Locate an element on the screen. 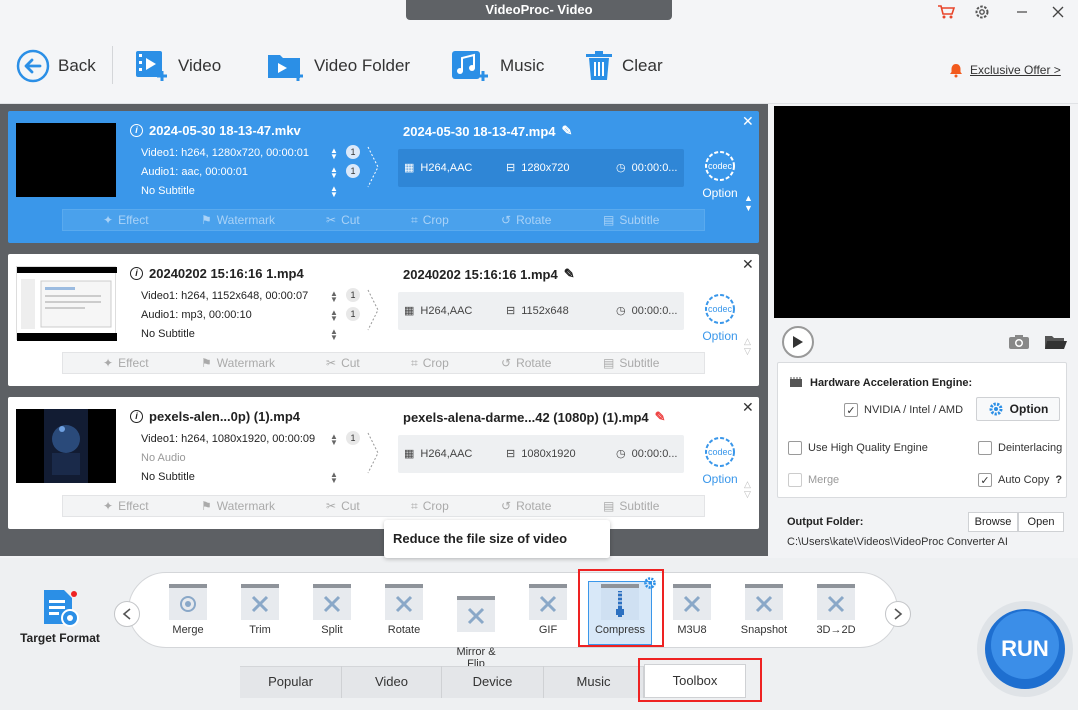 This screenshot has height=710, width=1078. tool-split: Split is located at coordinates (332, 609).